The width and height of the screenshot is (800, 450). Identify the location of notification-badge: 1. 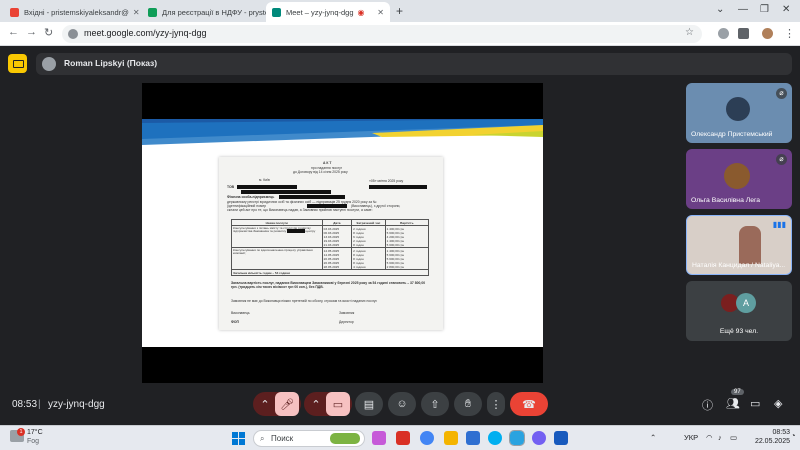
(21, 432).